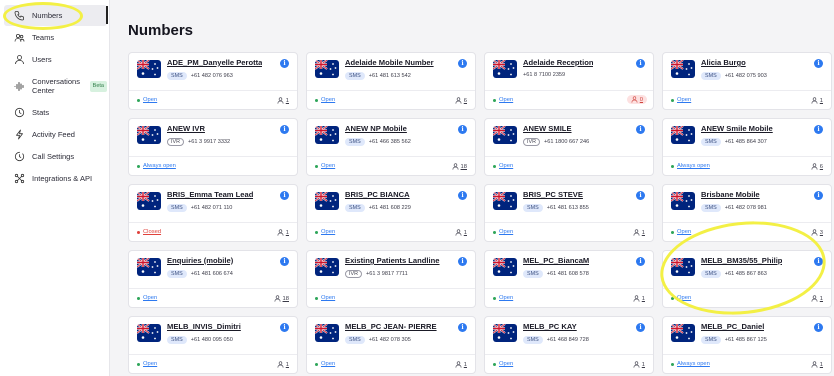 This screenshot has width=834, height=376. What do you see at coordinates (391, 147) in the screenshot?
I see `number-card: ANEW NP Mobile i SMS +61 466 385 562 Open 18` at bounding box center [391, 147].